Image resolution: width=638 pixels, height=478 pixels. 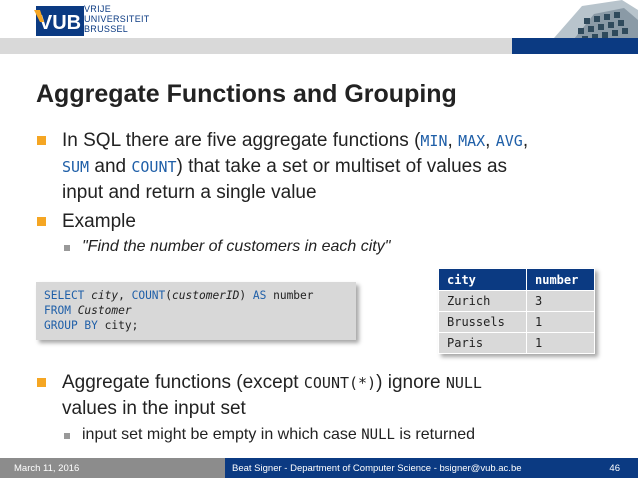 I want to click on bullet-example: Example, so click(x=326, y=221).